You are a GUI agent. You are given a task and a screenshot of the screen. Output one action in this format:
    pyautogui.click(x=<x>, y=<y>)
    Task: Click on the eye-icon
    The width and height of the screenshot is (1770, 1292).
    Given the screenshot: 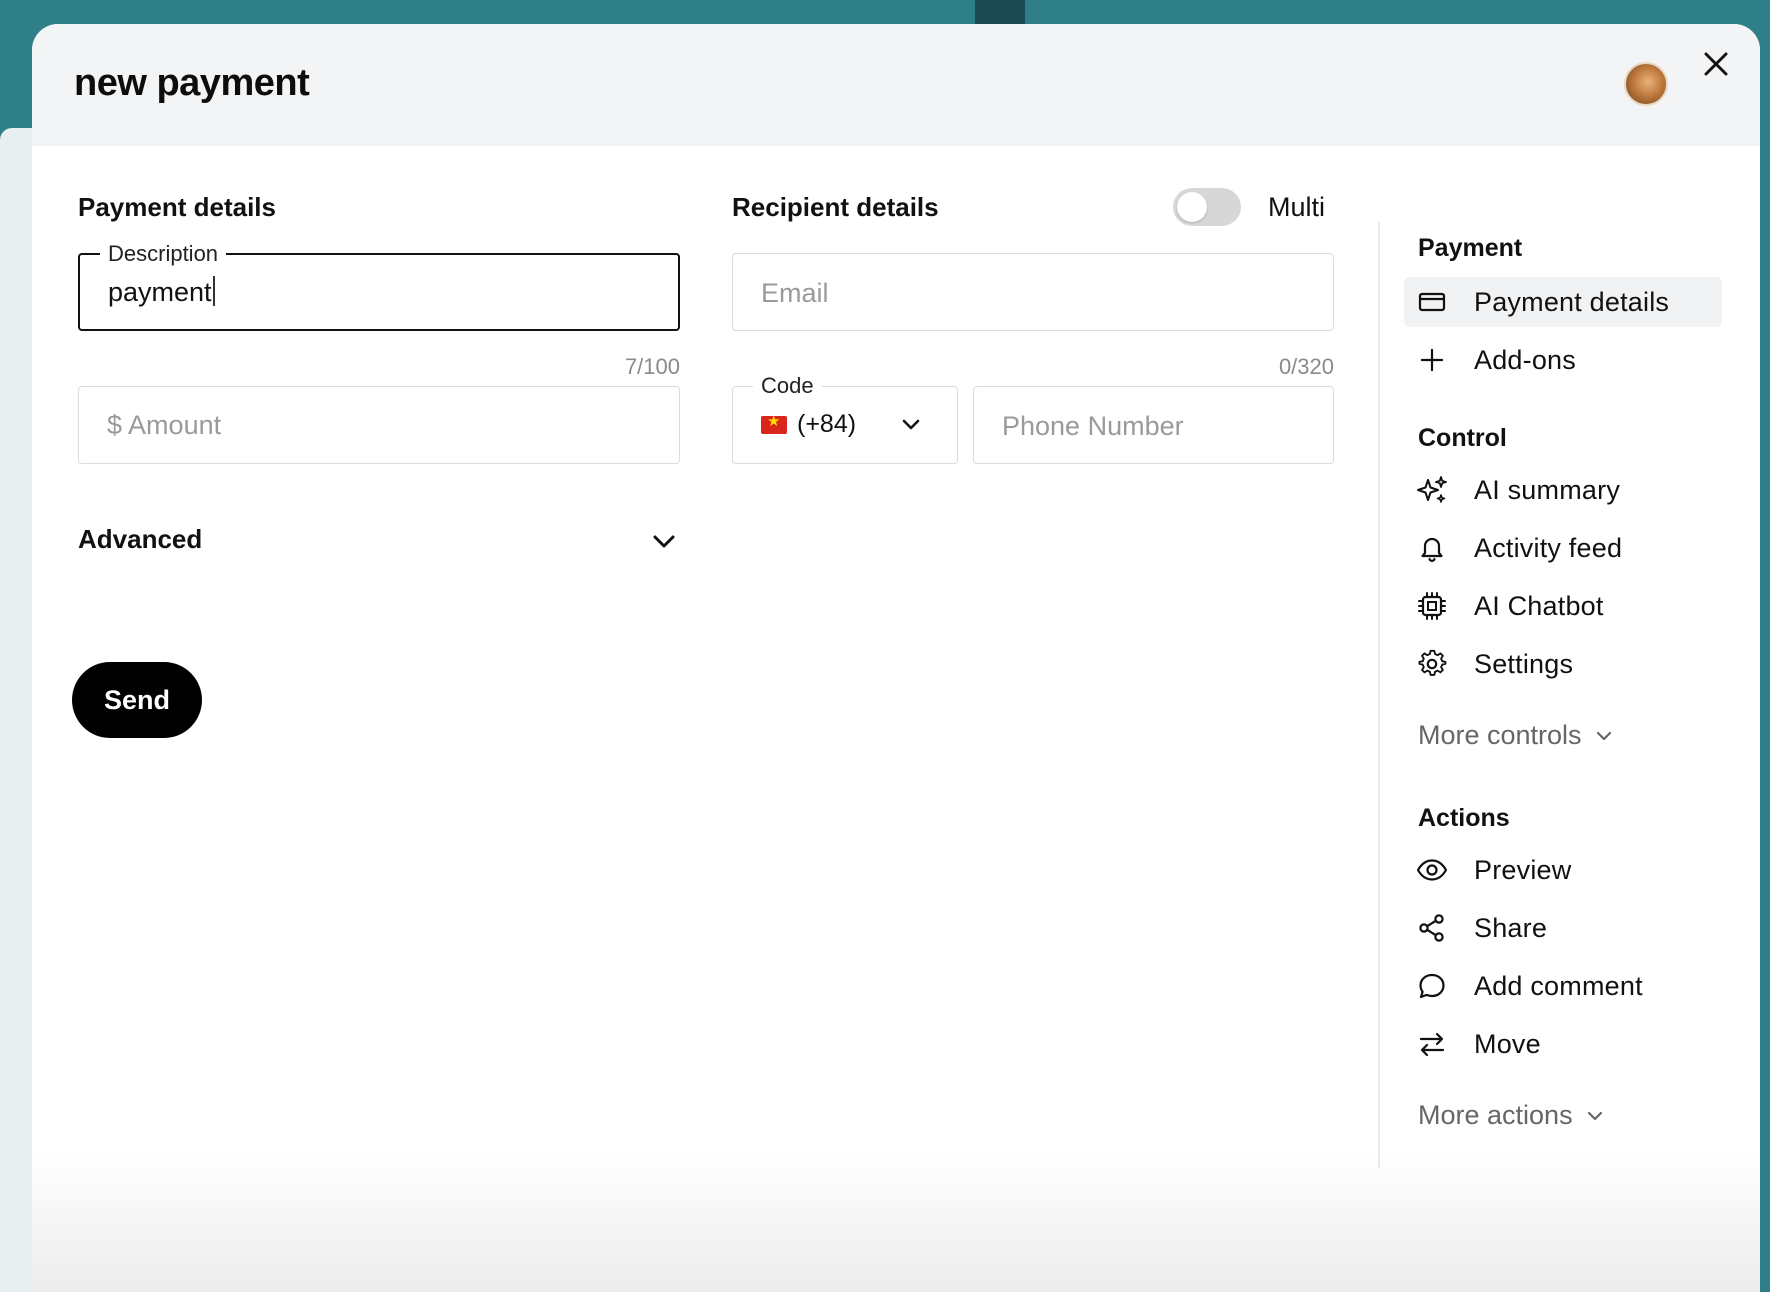 What is the action you would take?
    pyautogui.click(x=1432, y=870)
    